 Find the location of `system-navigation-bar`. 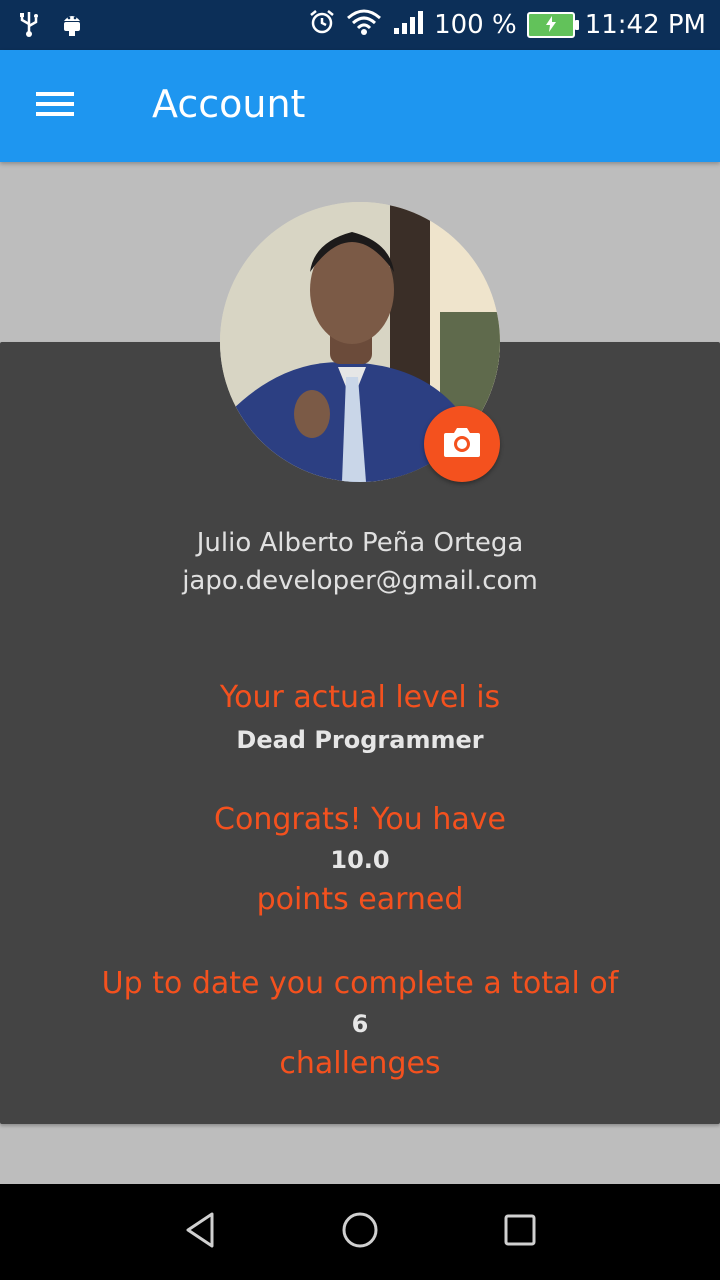

system-navigation-bar is located at coordinates (360, 1232).